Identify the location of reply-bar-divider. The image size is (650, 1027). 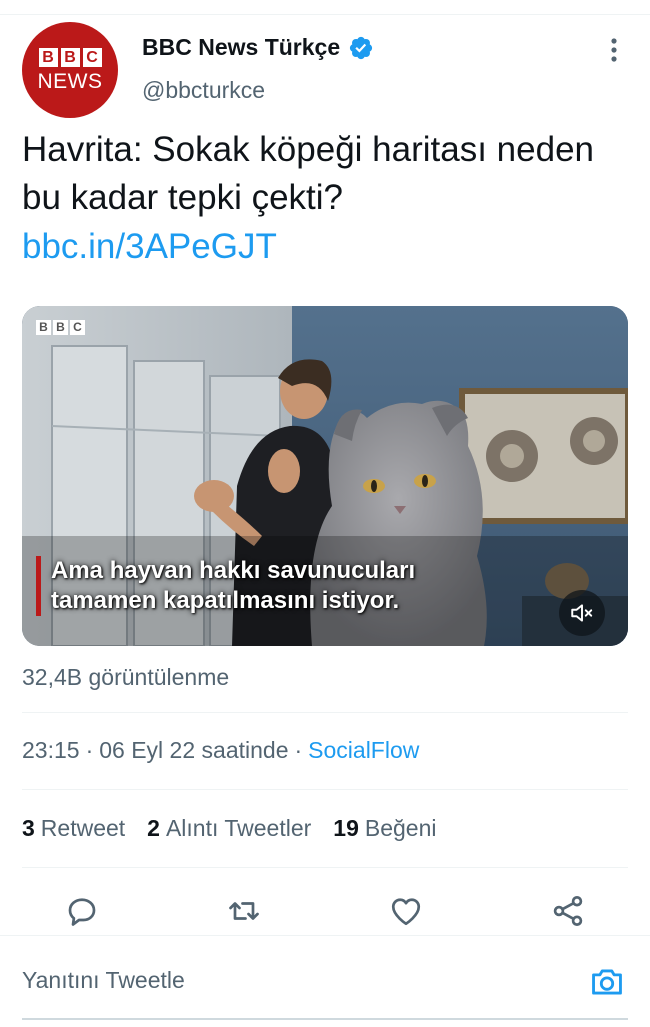
(325, 935).